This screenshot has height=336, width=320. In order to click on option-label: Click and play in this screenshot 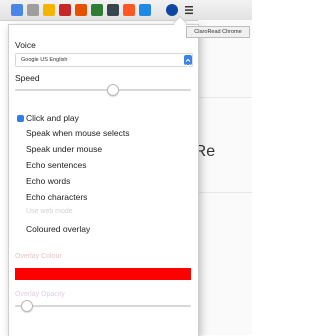, I will do `click(52, 118)`.